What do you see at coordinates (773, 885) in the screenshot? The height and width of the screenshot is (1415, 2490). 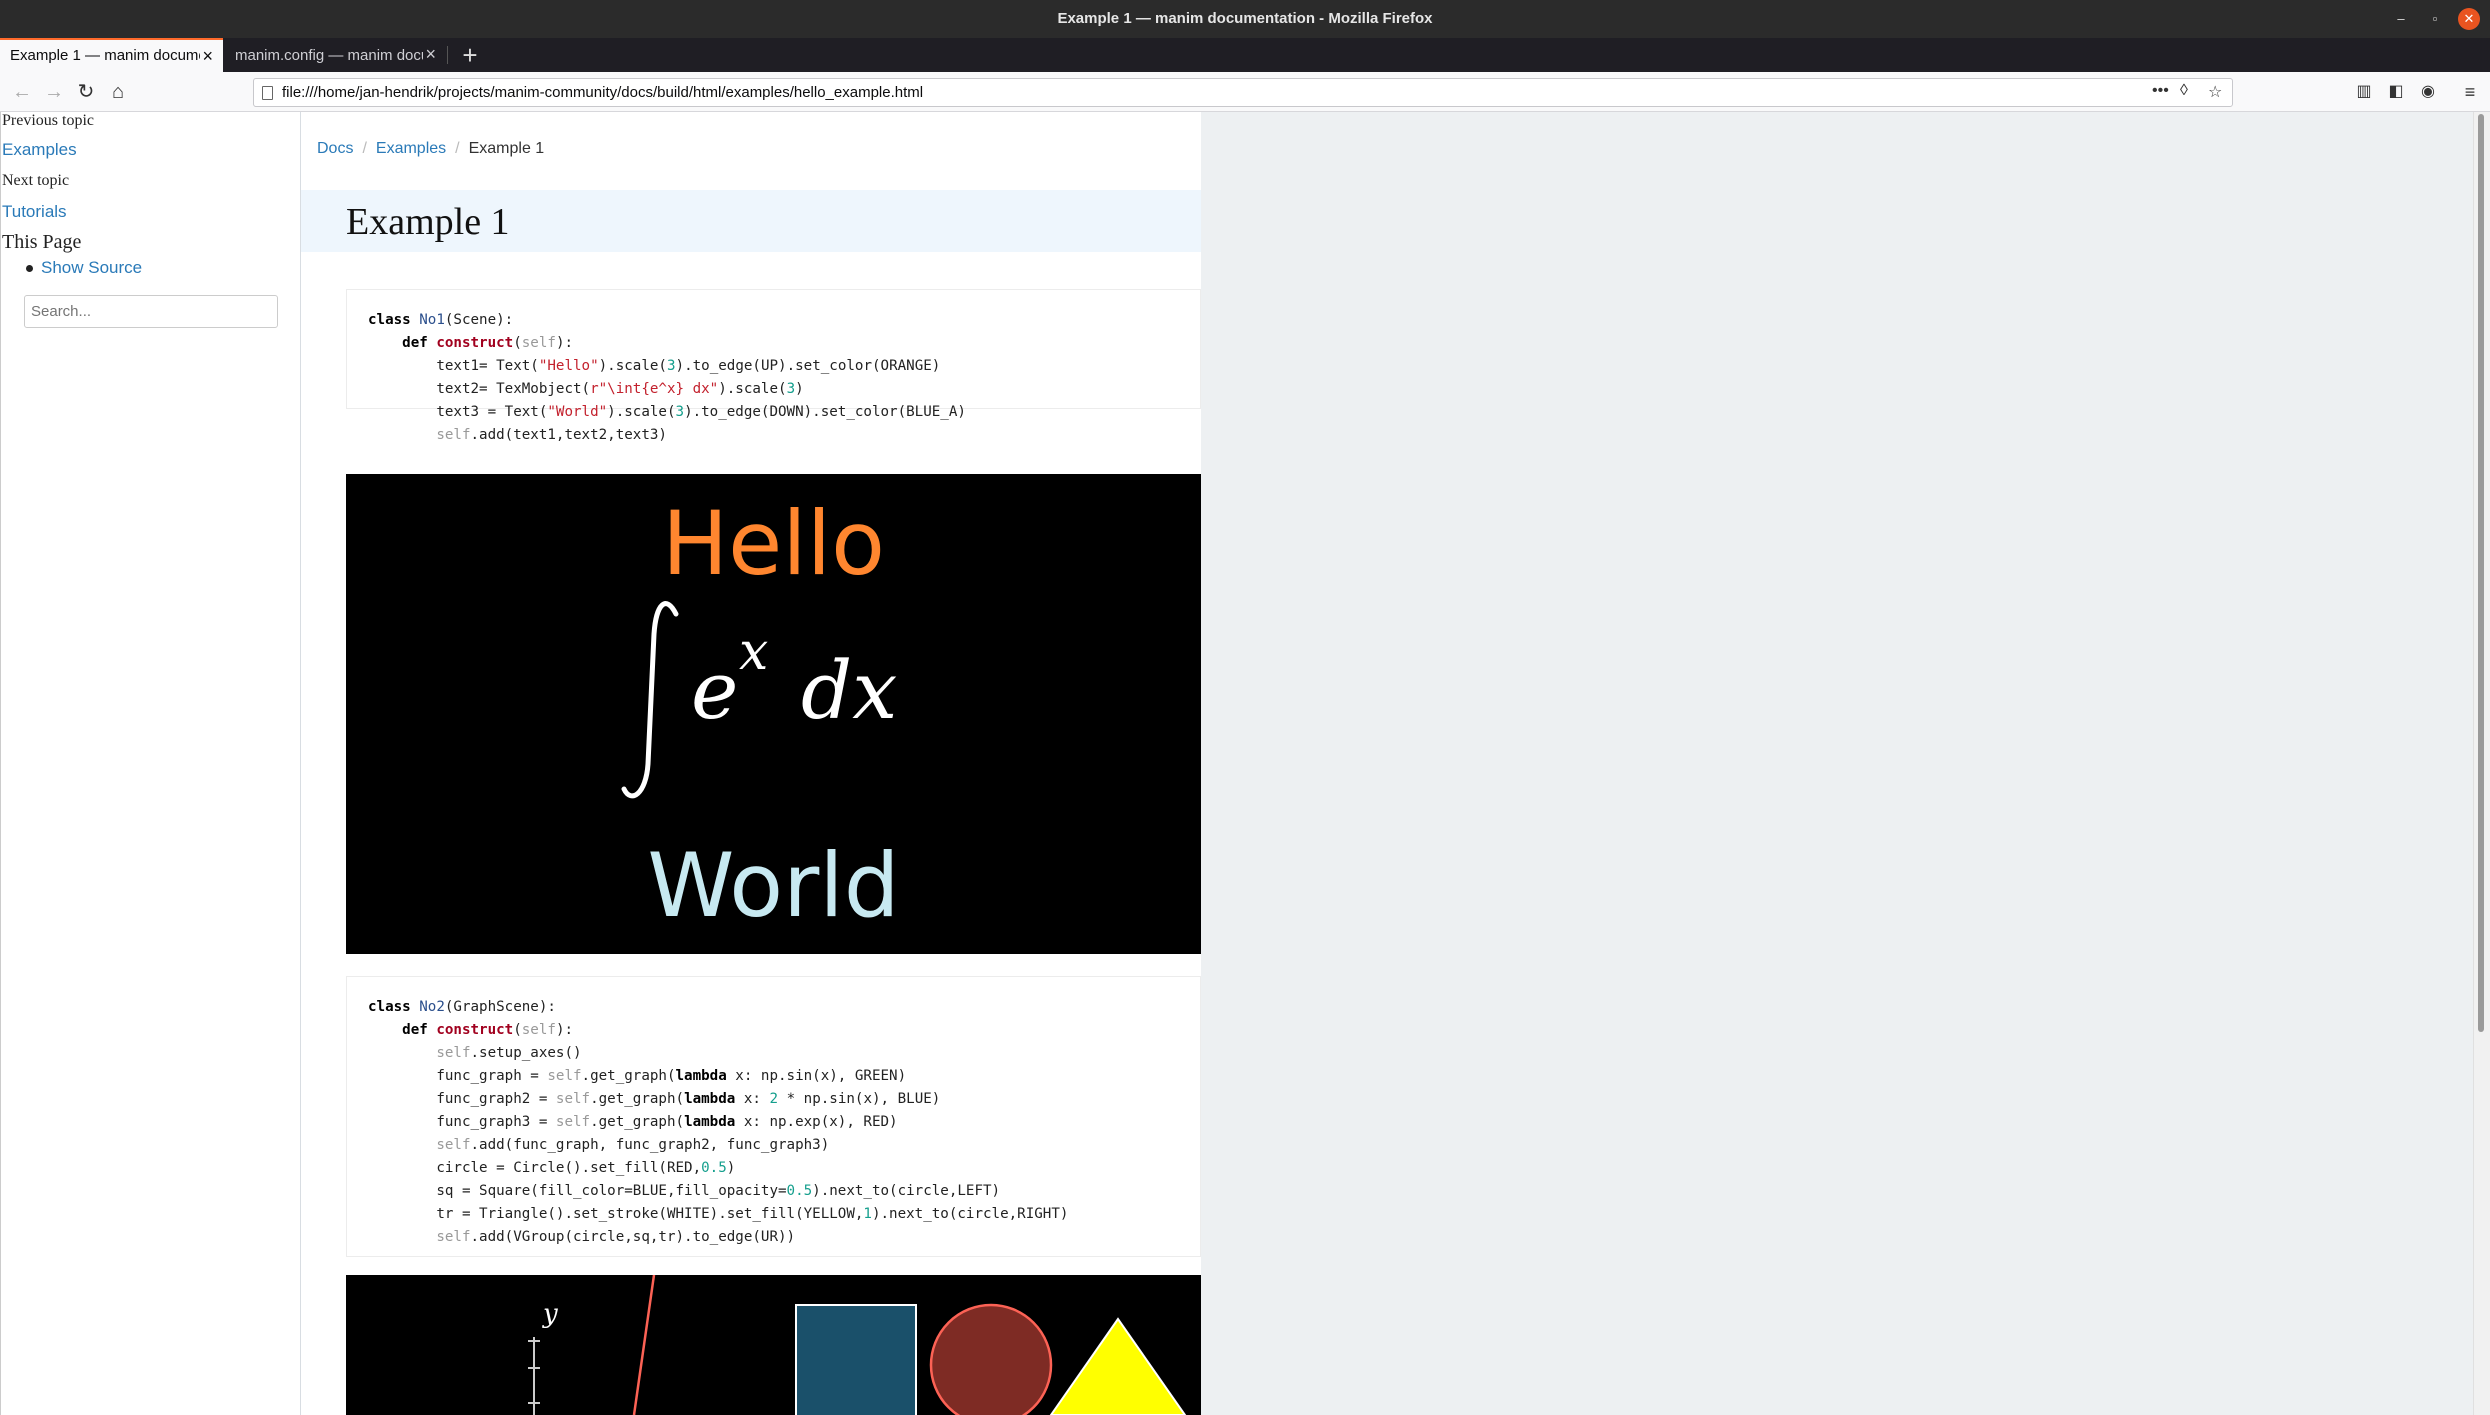 I see `world-text: World` at bounding box center [773, 885].